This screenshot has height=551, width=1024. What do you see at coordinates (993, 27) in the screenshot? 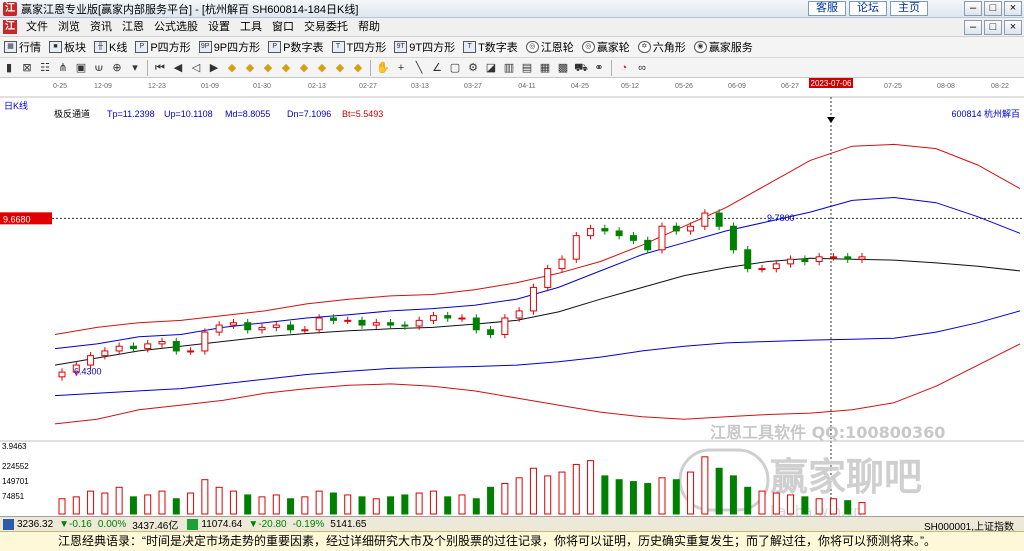
I see `doc-restore-icon: □` at bounding box center [993, 27].